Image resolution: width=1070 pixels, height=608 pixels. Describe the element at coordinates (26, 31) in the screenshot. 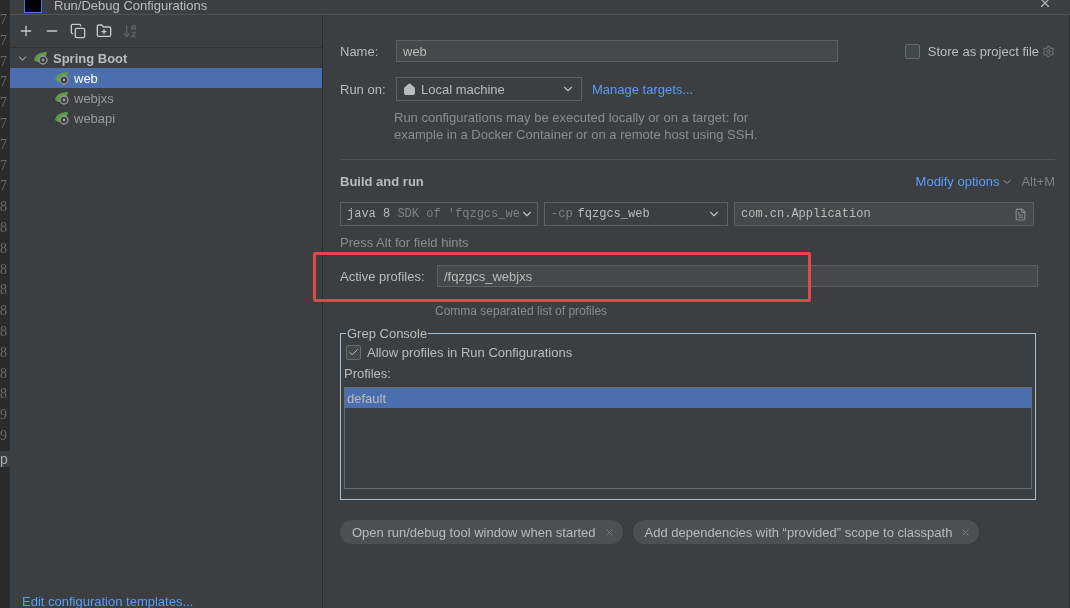

I see `add-icon` at that location.